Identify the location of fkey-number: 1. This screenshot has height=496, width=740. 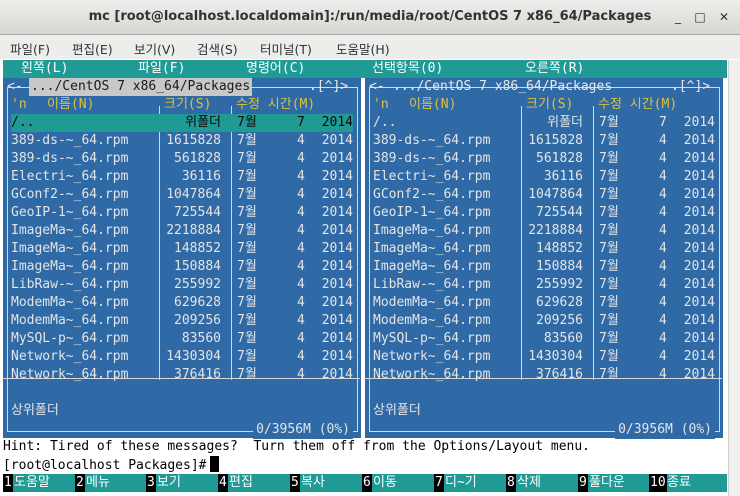
(8, 483).